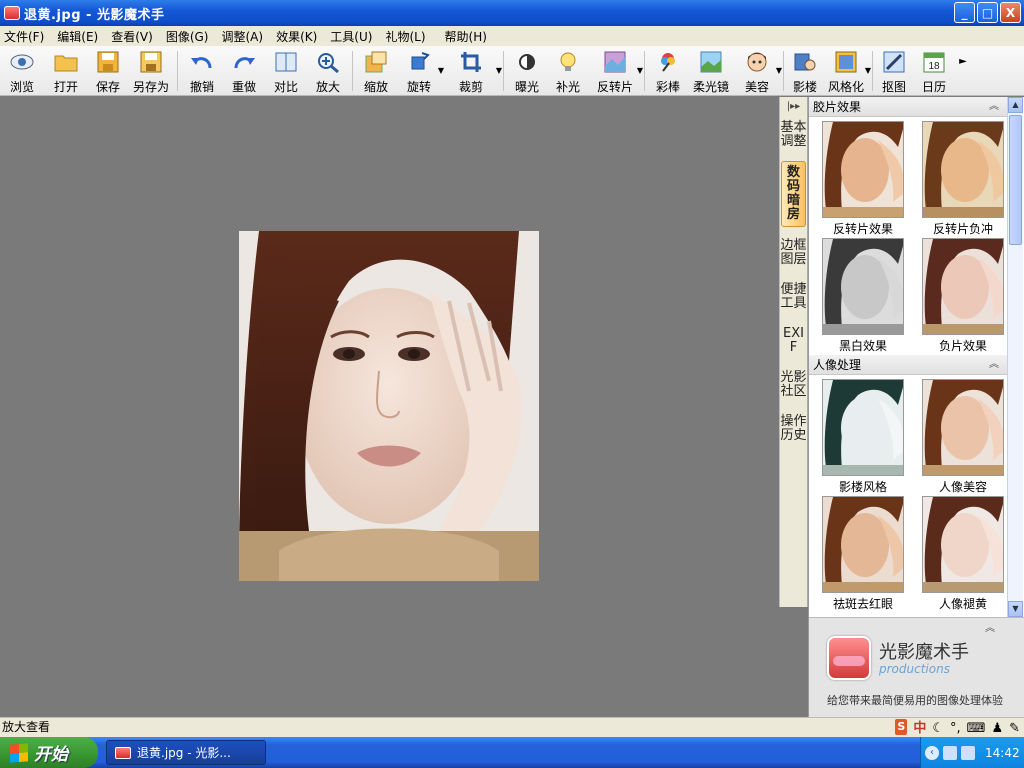 The height and width of the screenshot is (768, 1024). I want to click on color-wand-button: 彩棒, so click(668, 71).